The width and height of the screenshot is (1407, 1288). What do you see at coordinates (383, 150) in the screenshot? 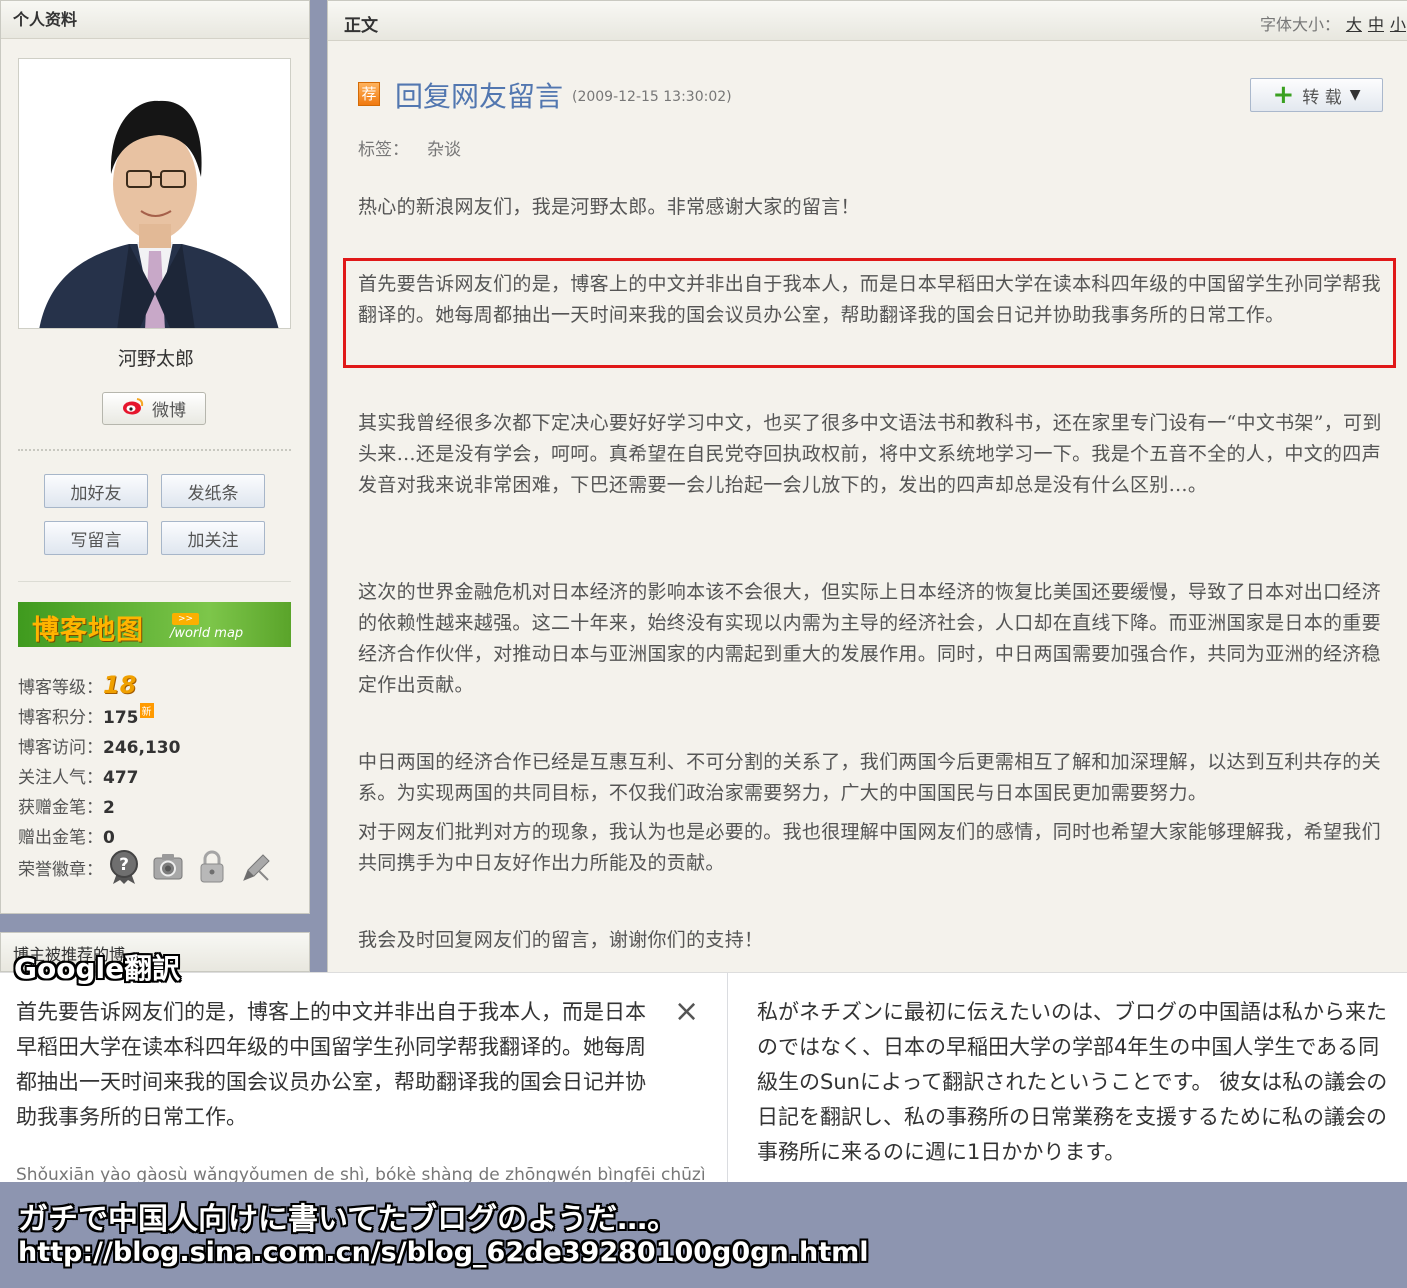
I see `tags-label: 标签：` at bounding box center [383, 150].